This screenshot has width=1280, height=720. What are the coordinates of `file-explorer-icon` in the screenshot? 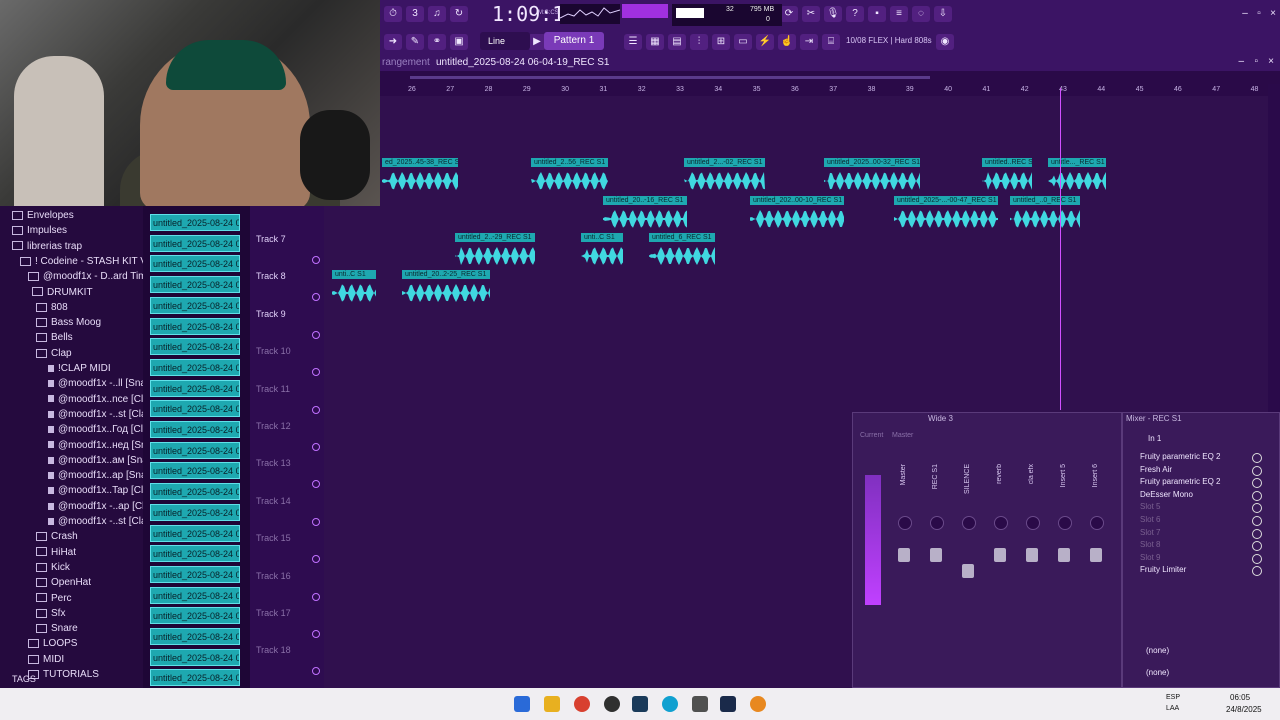 It's located at (552, 704).